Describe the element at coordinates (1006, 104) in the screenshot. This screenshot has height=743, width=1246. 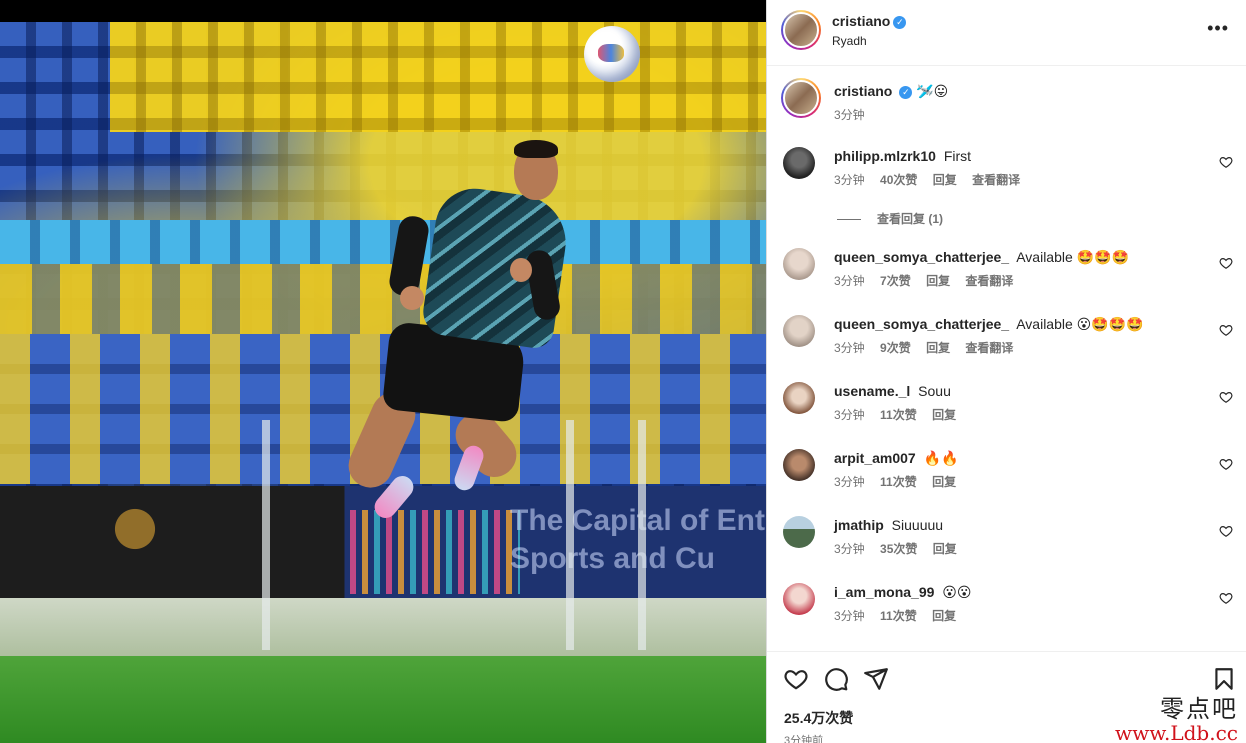
I see `post-caption: cristiano ✓ 🛩️😛 3分钟` at that location.